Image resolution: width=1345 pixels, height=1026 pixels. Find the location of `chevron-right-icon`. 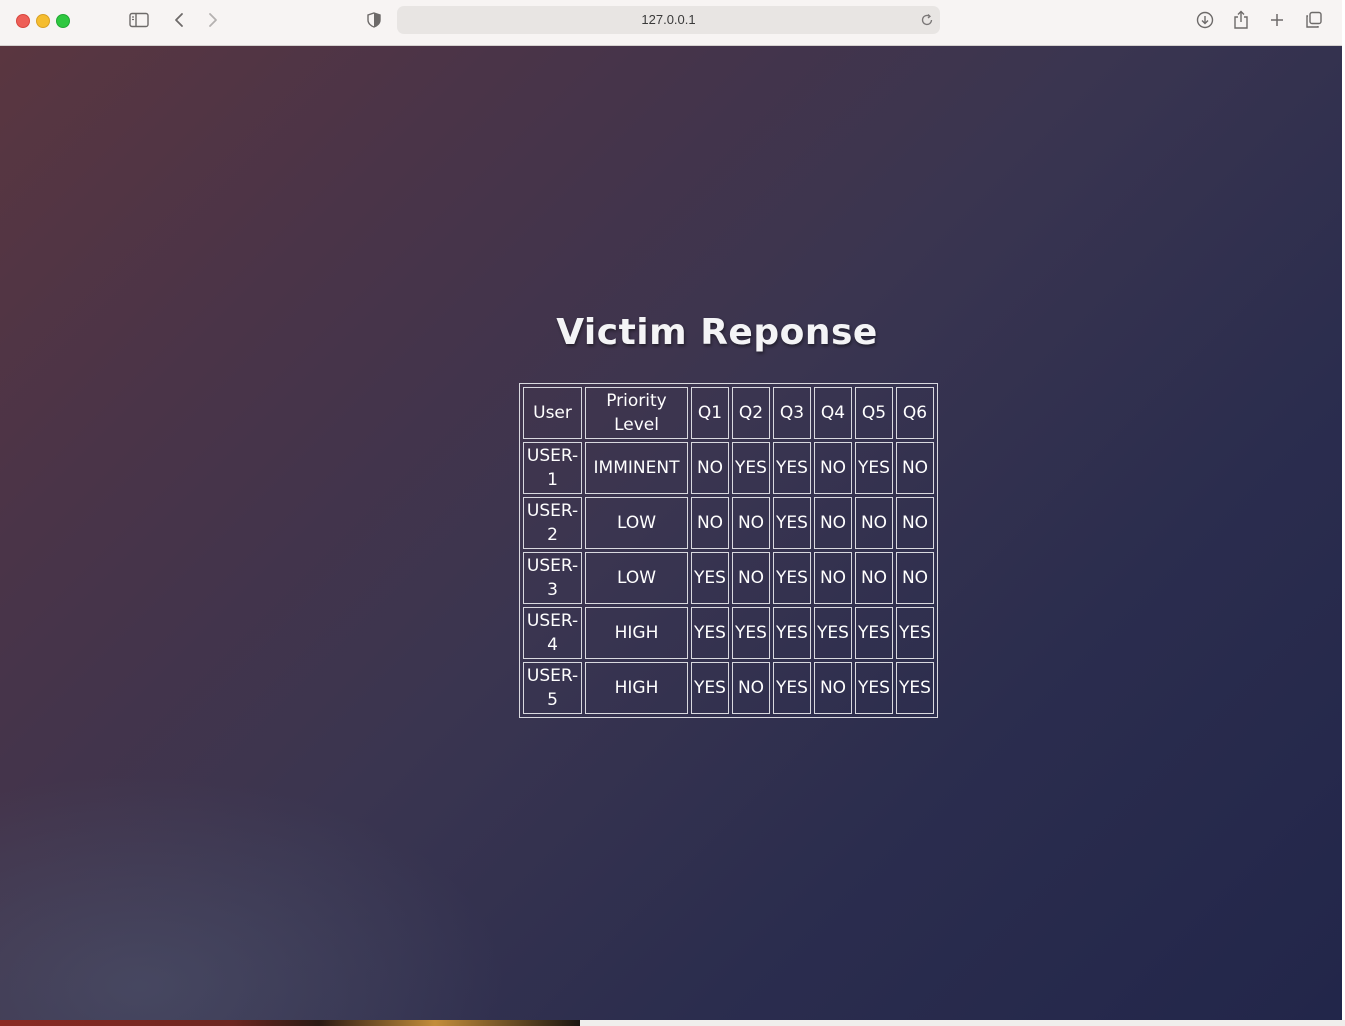

chevron-right-icon is located at coordinates (213, 20).